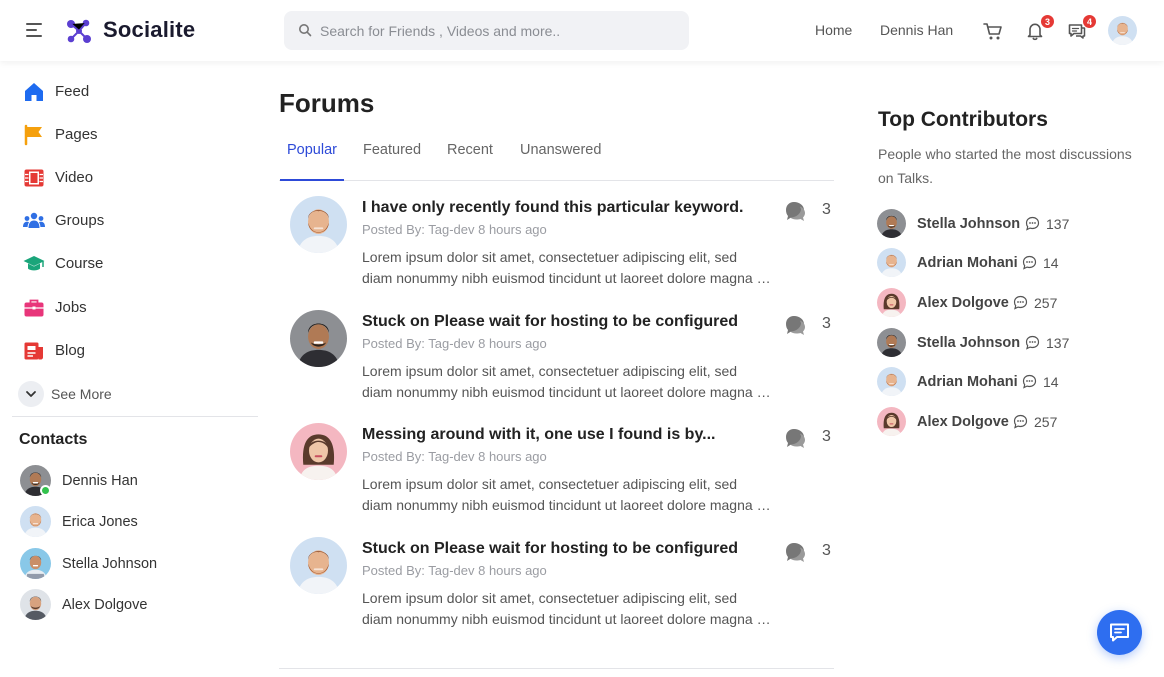  I want to click on sidebar-item-label: Feed, so click(72, 91).